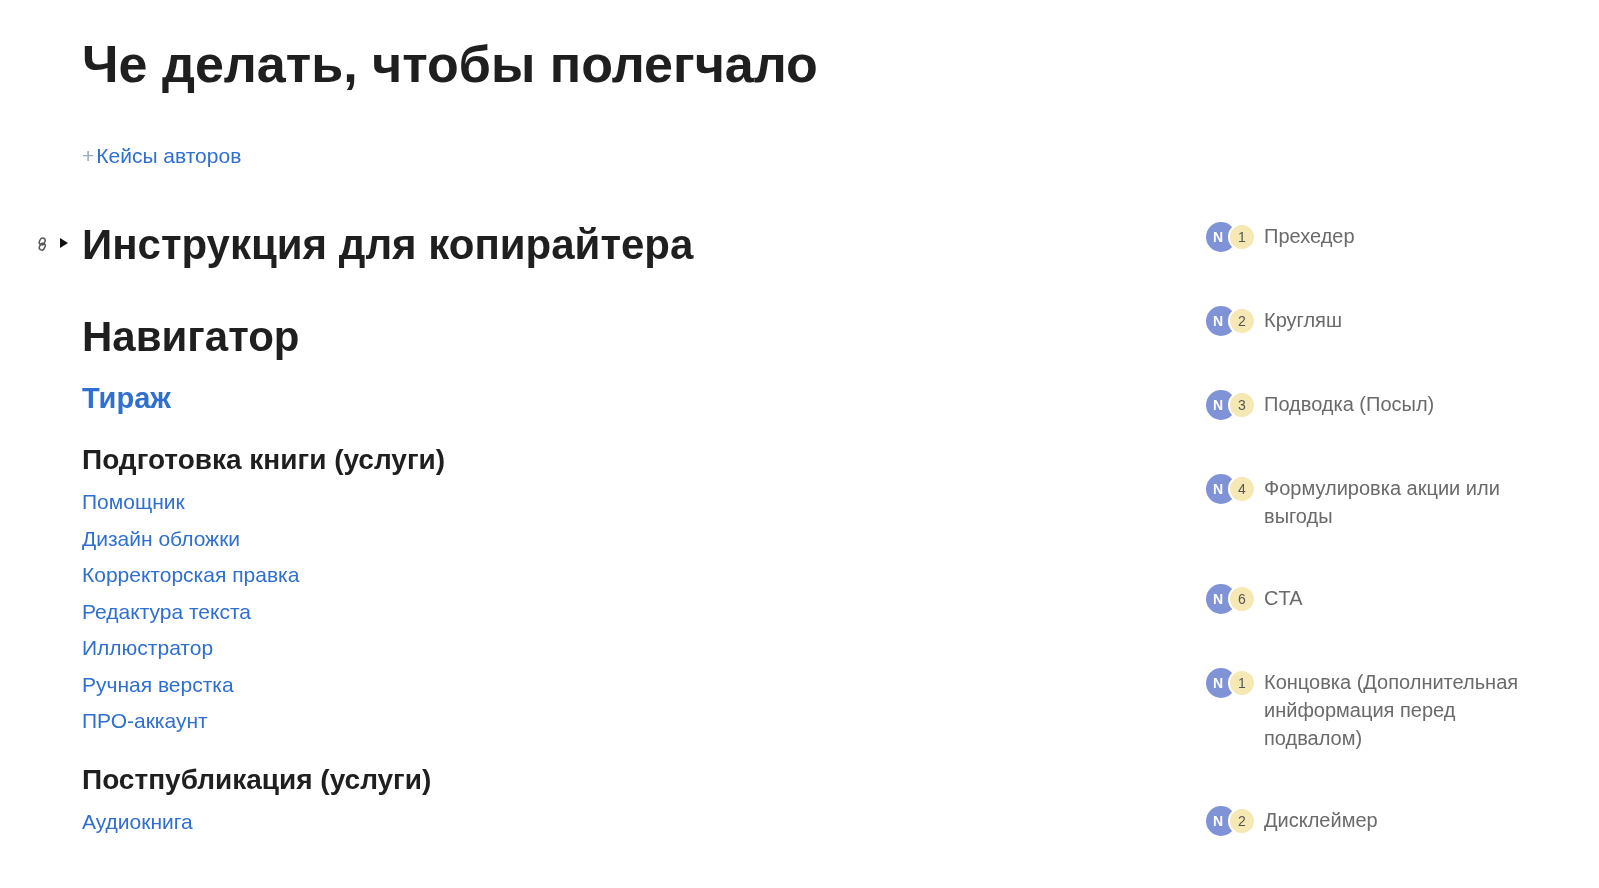 The width and height of the screenshot is (1599, 888). I want to click on comment-label: Прехедер, so click(1309, 236).